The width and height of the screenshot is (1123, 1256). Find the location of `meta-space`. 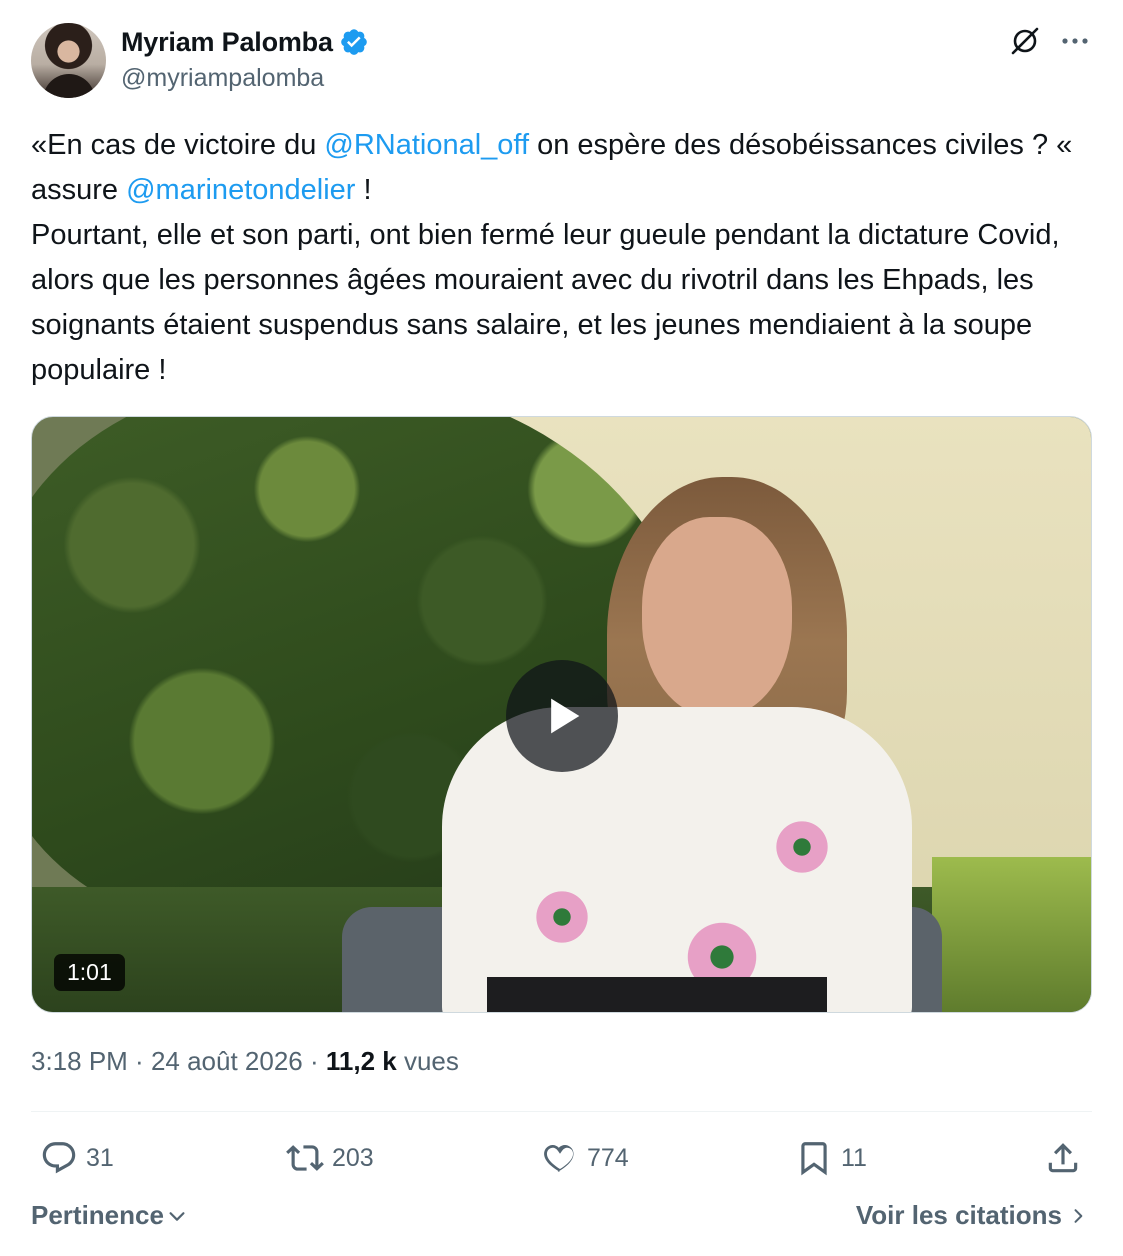

meta-space is located at coordinates (400, 1061).